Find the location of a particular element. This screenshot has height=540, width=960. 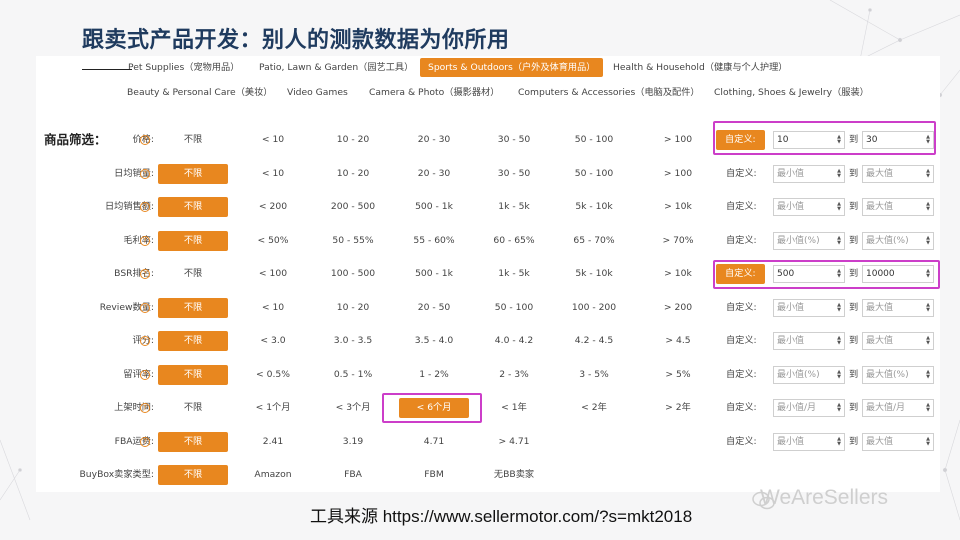

filter-option: < 3.0 is located at coordinates (273, 341).